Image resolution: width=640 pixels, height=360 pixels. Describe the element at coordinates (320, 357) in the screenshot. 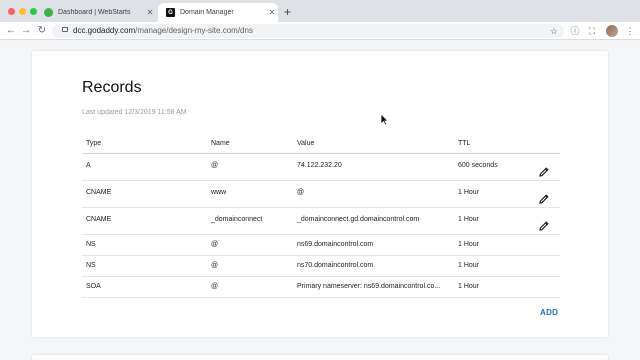

I see `secondary-card` at that location.